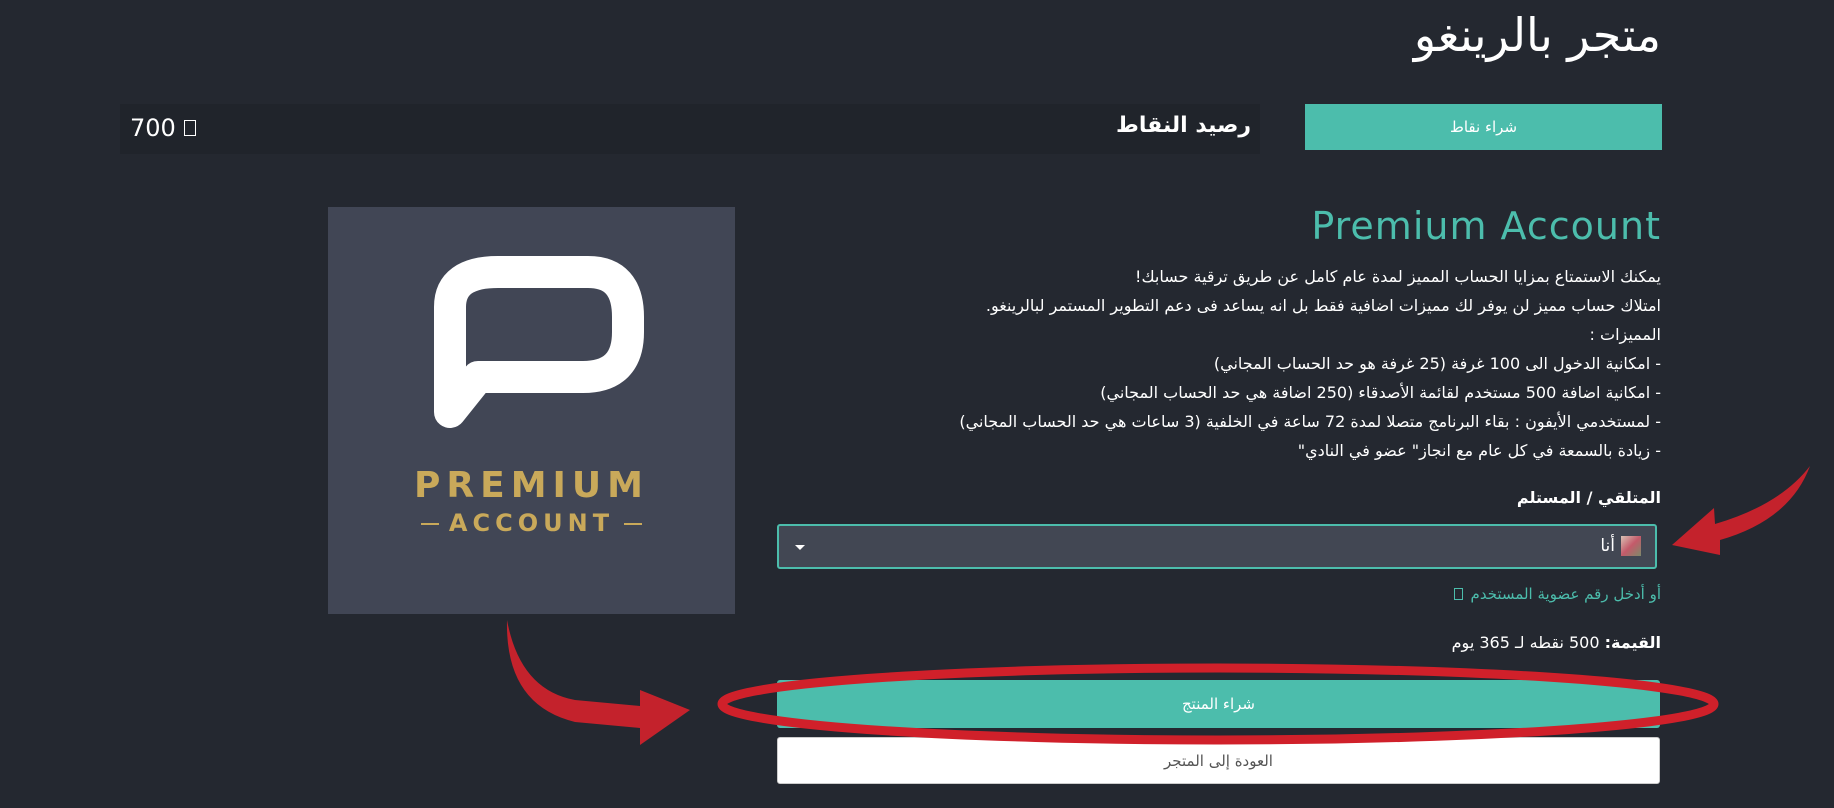  What do you see at coordinates (531, 485) in the screenshot?
I see `premium-text: PREMIUM` at bounding box center [531, 485].